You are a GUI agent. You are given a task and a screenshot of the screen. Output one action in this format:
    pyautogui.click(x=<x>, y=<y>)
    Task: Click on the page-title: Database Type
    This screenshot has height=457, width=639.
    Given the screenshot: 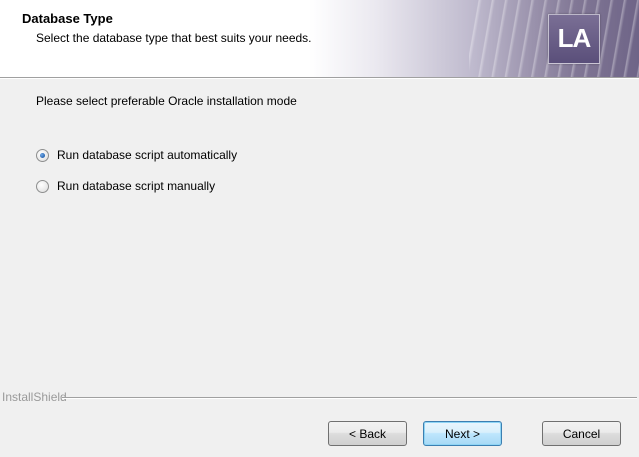 What is the action you would take?
    pyautogui.click(x=67, y=18)
    